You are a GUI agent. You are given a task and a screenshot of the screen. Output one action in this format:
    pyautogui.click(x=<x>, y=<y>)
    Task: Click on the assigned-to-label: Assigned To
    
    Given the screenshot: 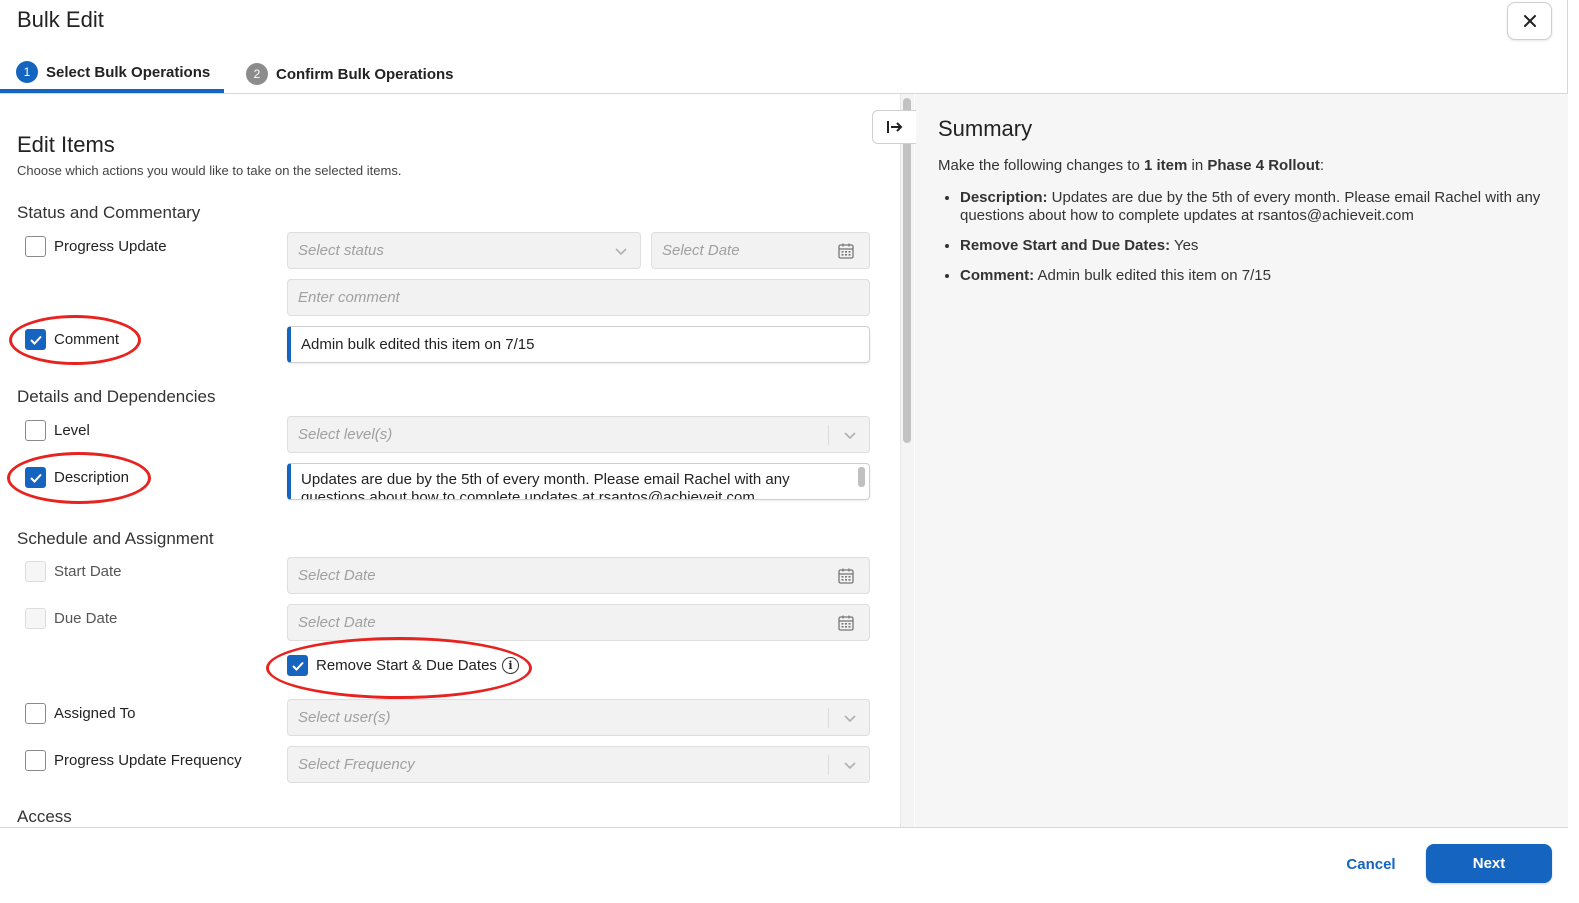 What is the action you would take?
    pyautogui.click(x=95, y=713)
    